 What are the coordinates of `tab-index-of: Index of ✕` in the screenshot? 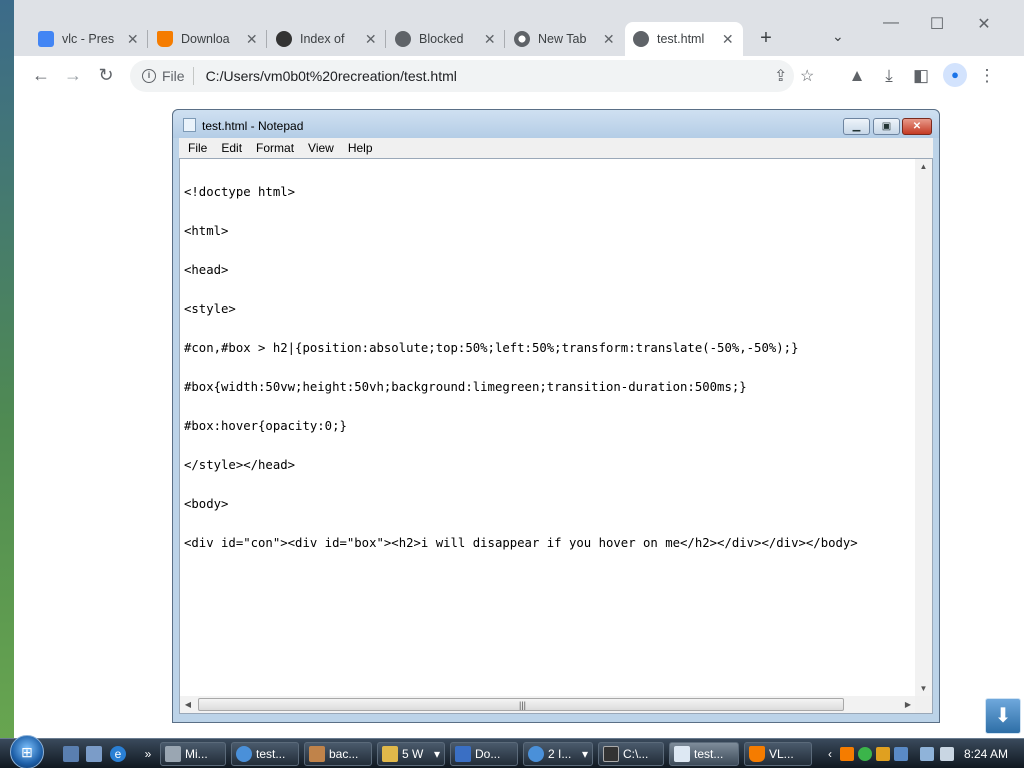 It's located at (327, 39).